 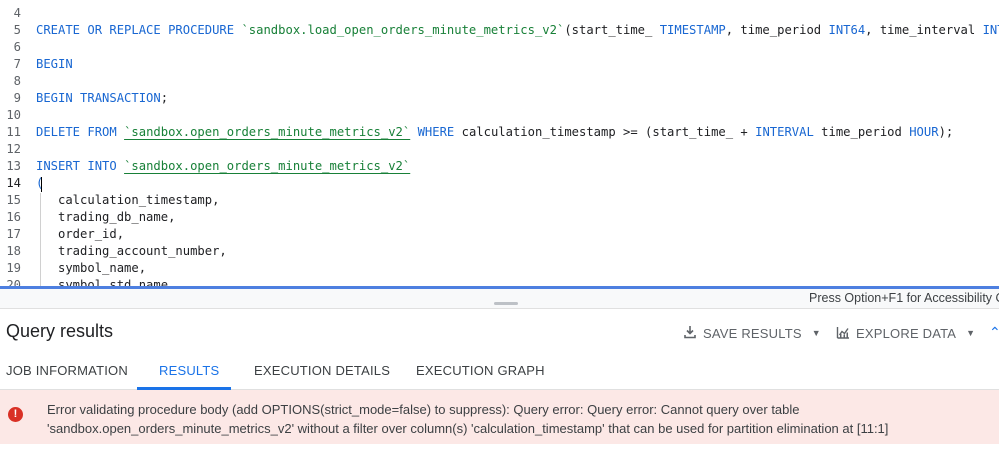 I want to click on code-text: BEGIN, so click(x=54, y=64).